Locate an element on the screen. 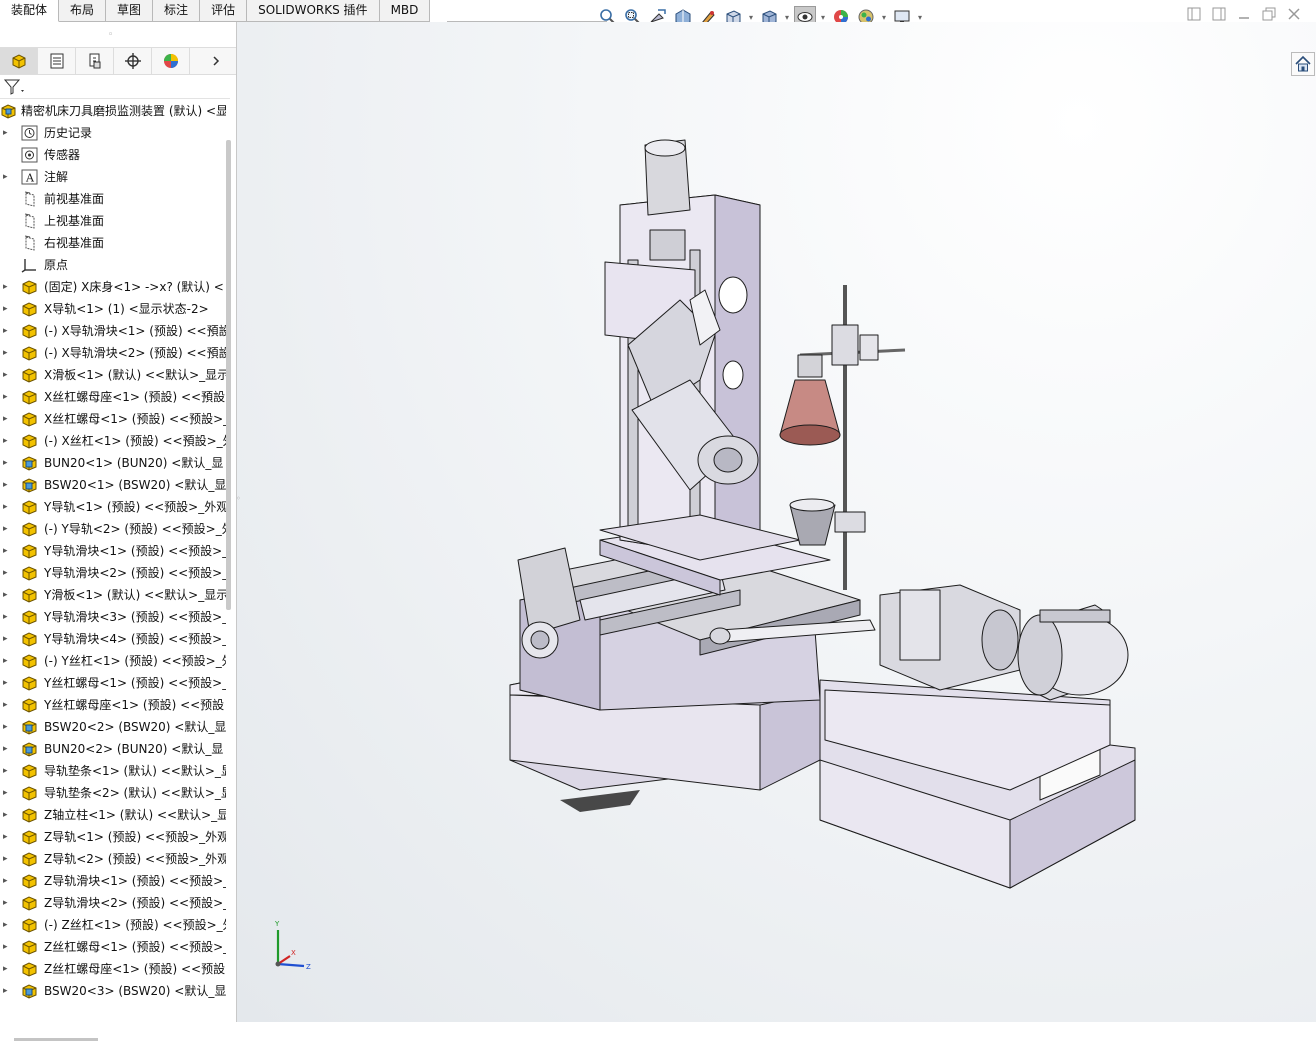 This screenshot has height=1041, width=1316. tree-item: ▸ BSW20<1> (BSW20) <默认_显 is located at coordinates (113, 485).